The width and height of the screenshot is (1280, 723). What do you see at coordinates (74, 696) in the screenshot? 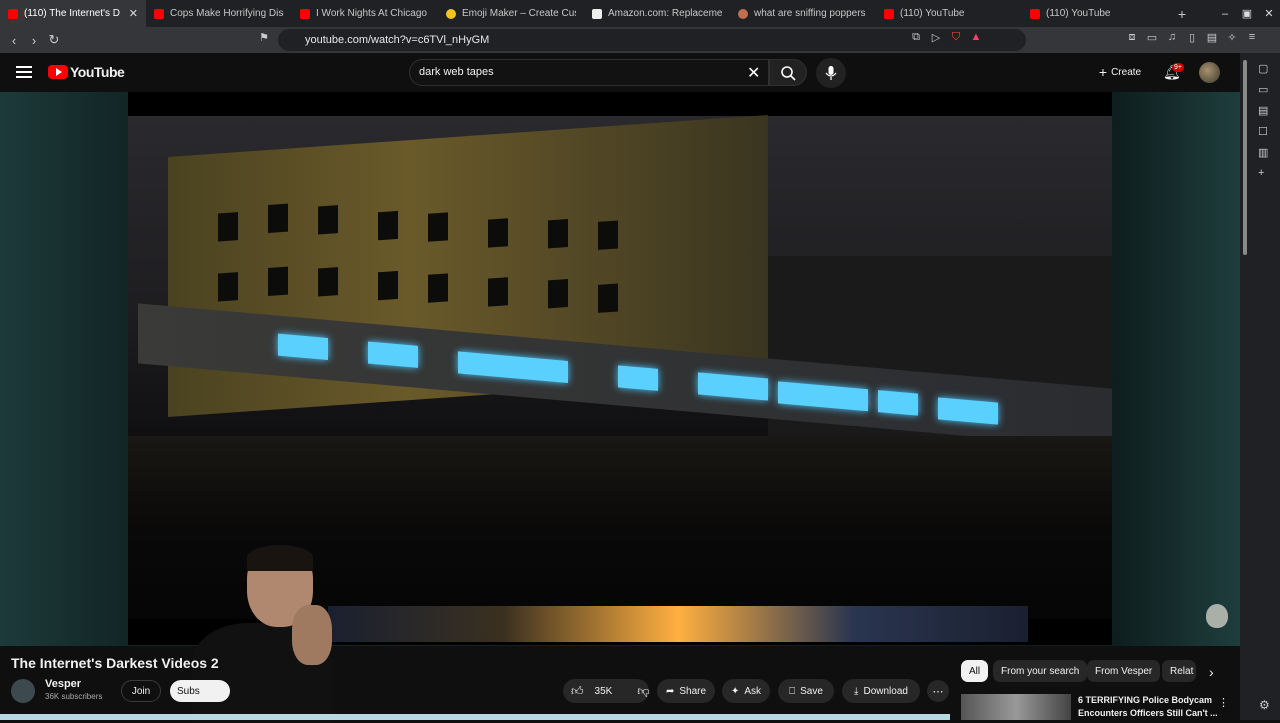
I see `subscriber-count: 36K subscribers` at bounding box center [74, 696].